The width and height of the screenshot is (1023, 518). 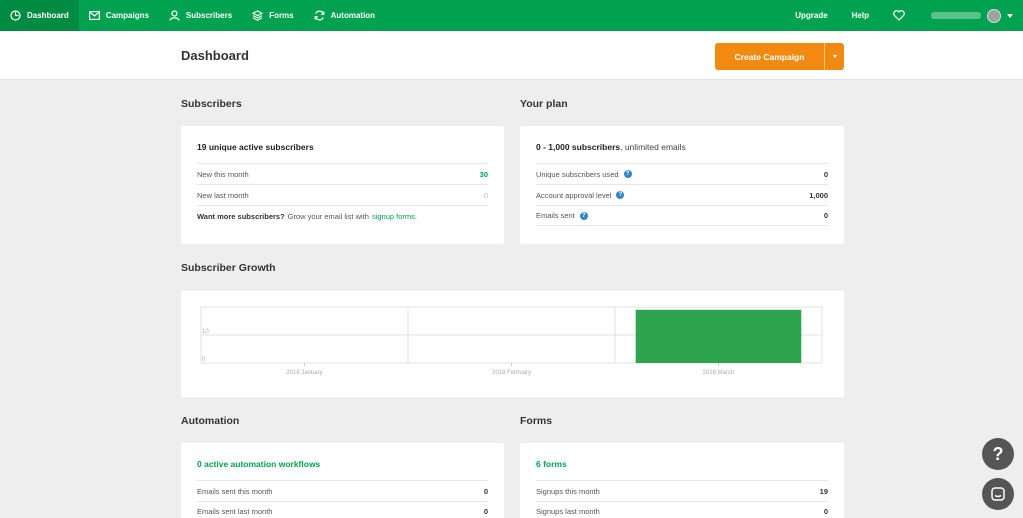 What do you see at coordinates (682, 215) in the screenshot?
I see `table-row: Emails sent? 0` at bounding box center [682, 215].